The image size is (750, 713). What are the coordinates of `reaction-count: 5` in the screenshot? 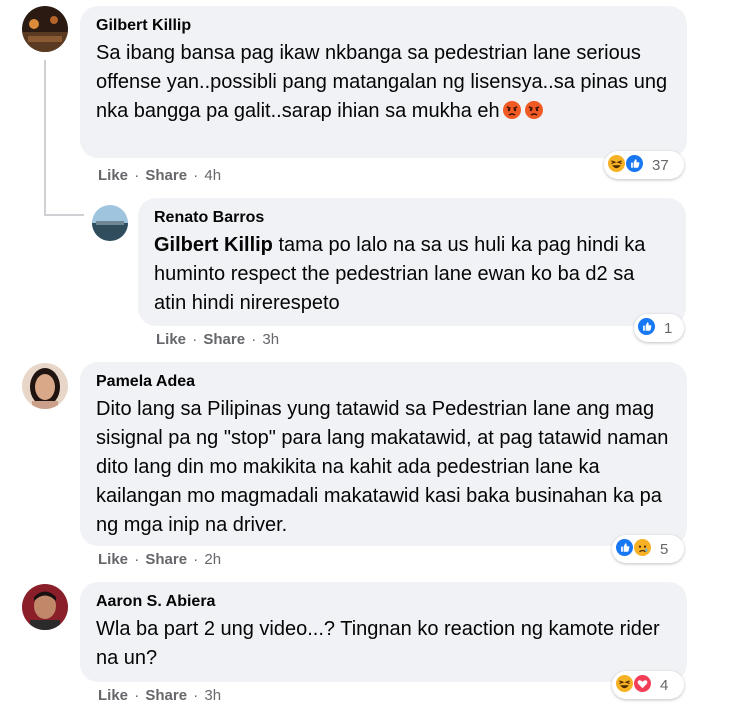 It's located at (664, 549).